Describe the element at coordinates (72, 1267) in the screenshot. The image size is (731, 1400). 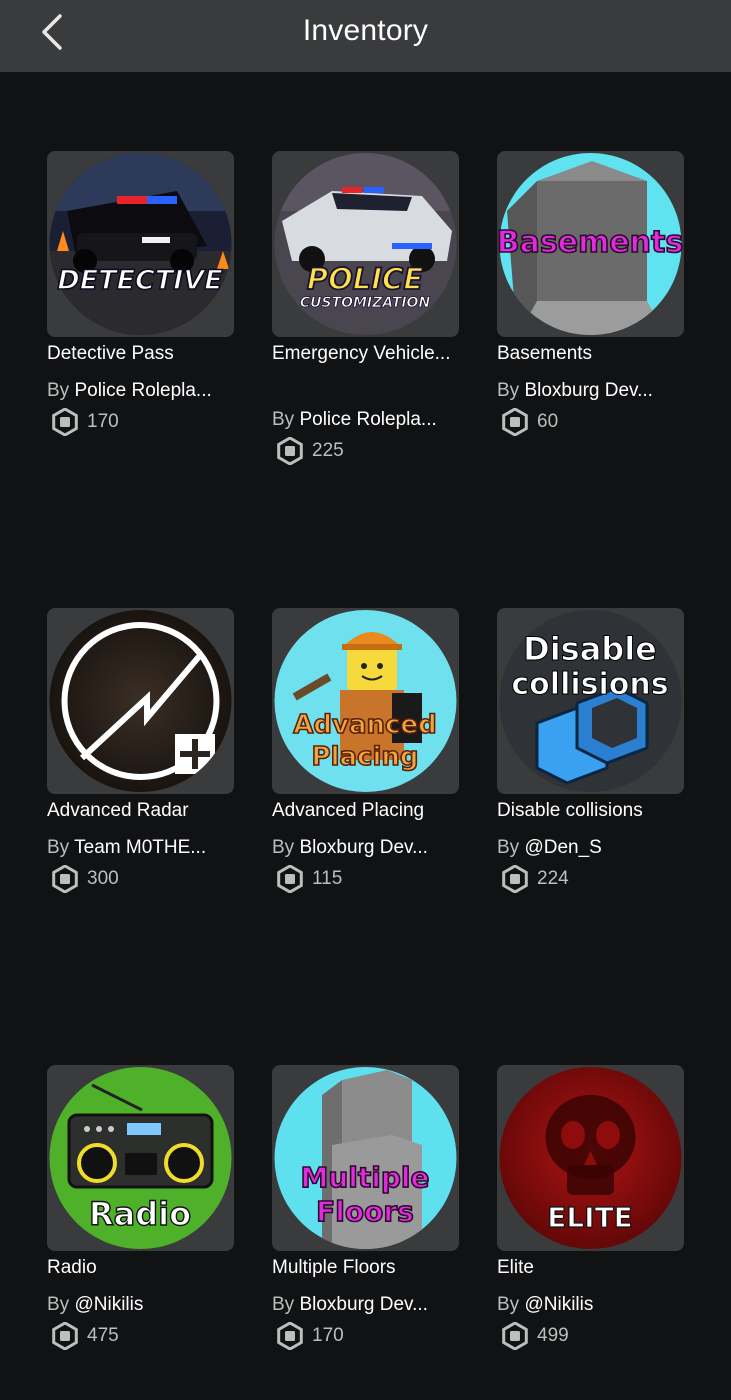
I see `item-name: Radio` at that location.